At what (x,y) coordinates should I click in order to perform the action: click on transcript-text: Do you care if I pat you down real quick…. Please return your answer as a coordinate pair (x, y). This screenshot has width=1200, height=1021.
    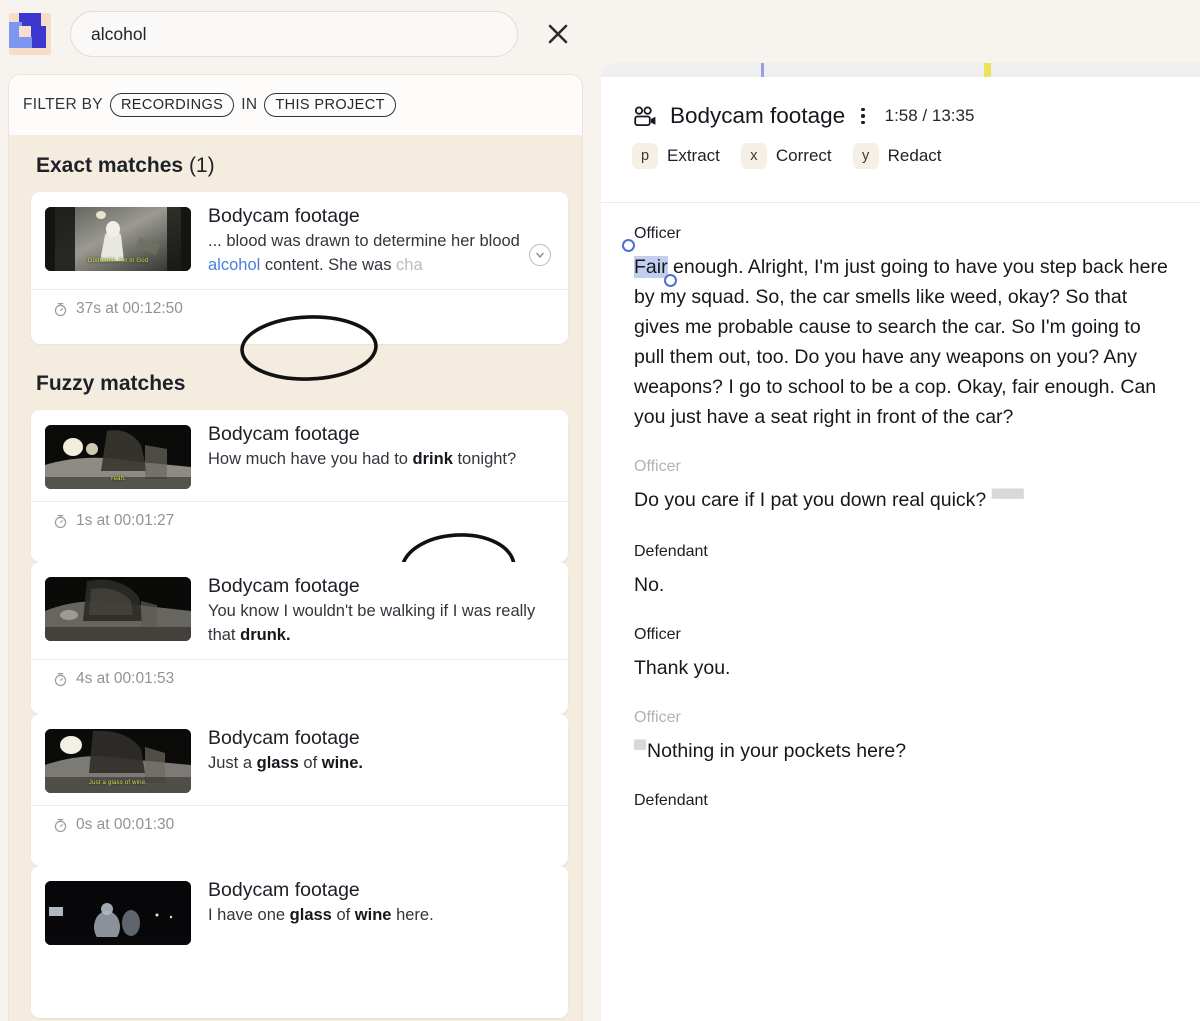
    Looking at the image, I should click on (902, 500).